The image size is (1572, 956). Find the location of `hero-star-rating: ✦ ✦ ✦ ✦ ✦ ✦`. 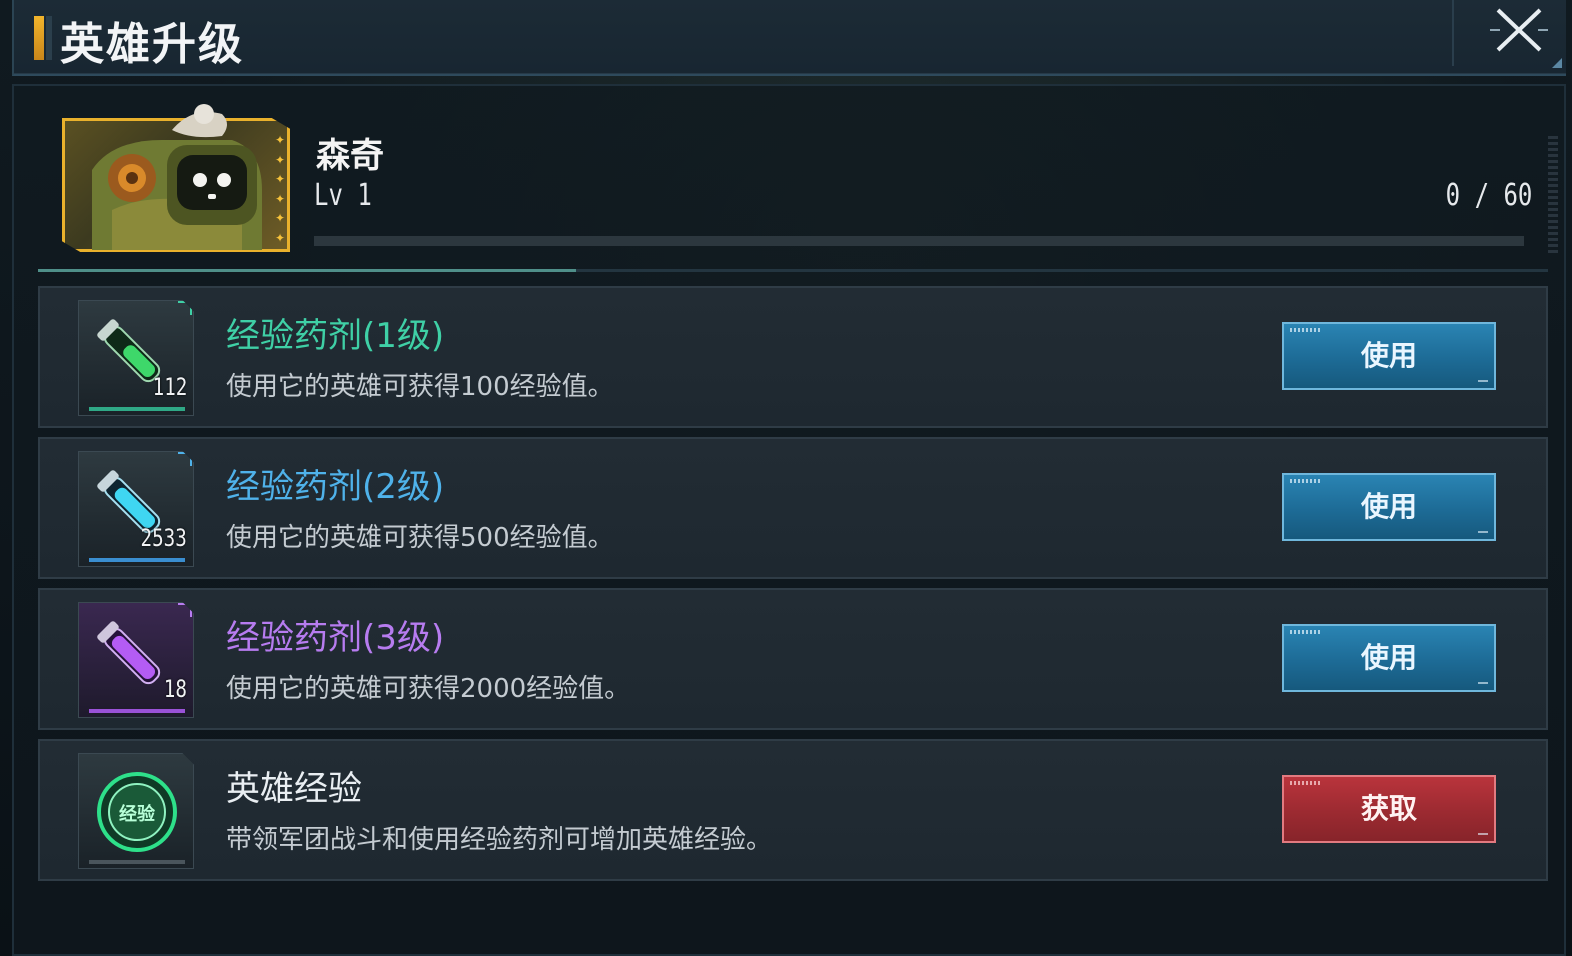

hero-star-rating: ✦ ✦ ✦ ✦ ✦ ✦ is located at coordinates (280, 189).